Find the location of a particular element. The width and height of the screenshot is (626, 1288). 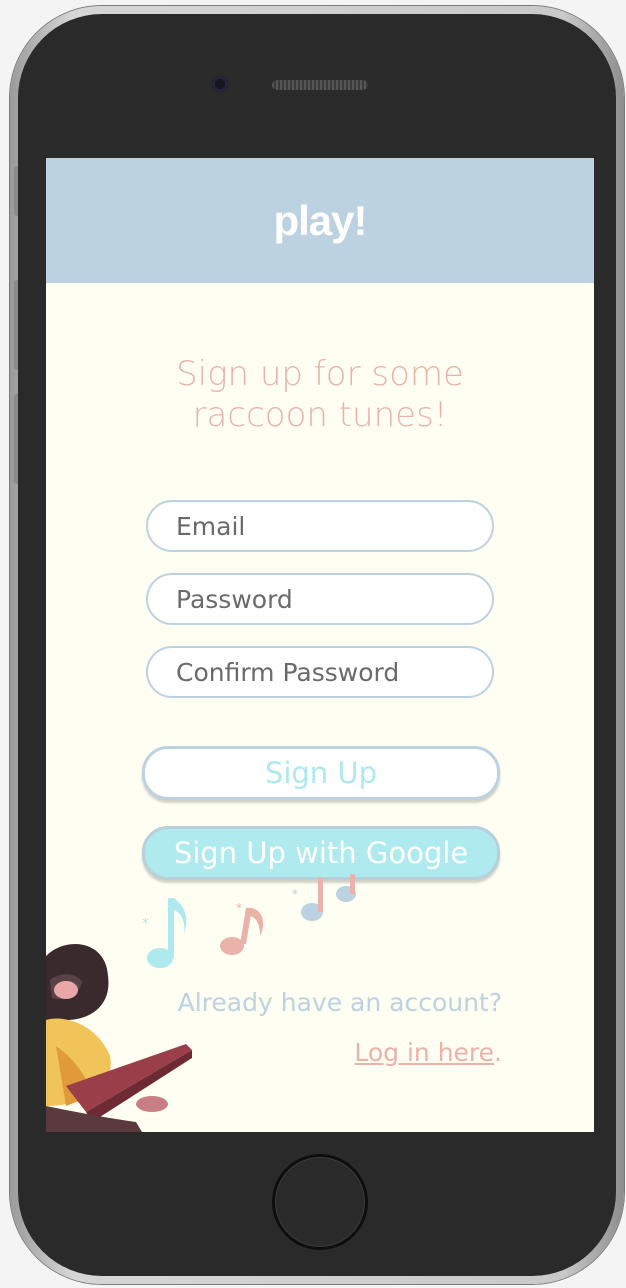

google-sign-up-button: Sign Up with Google is located at coordinates (321, 853).